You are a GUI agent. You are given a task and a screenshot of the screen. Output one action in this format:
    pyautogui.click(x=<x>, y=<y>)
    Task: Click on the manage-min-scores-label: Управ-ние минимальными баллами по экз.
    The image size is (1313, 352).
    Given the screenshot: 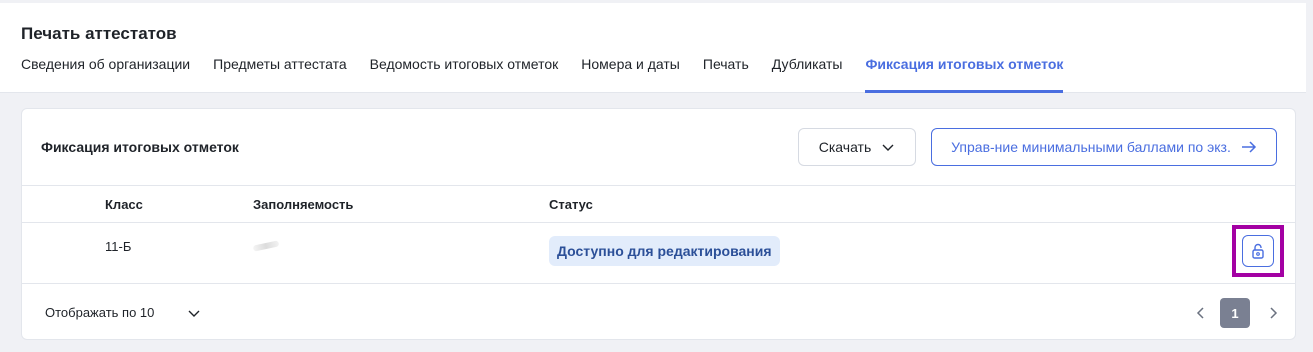 What is the action you would take?
    pyautogui.click(x=1091, y=147)
    